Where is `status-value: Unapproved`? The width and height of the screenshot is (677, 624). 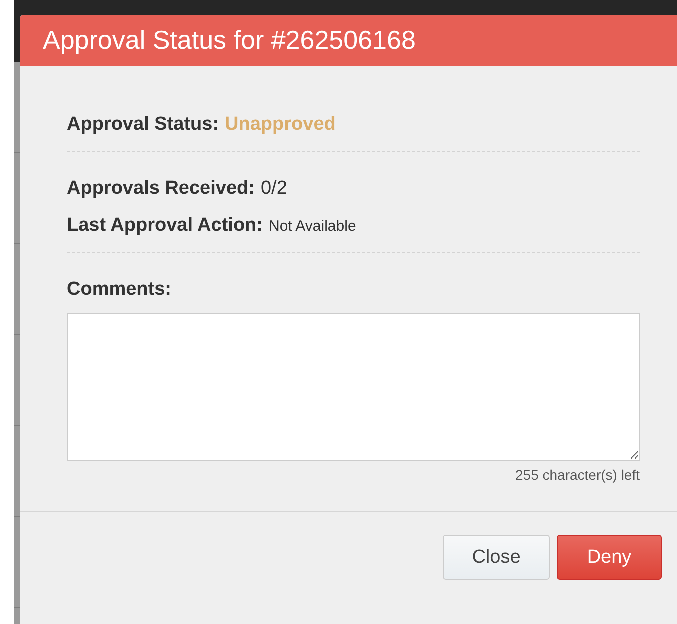 status-value: Unapproved is located at coordinates (280, 125).